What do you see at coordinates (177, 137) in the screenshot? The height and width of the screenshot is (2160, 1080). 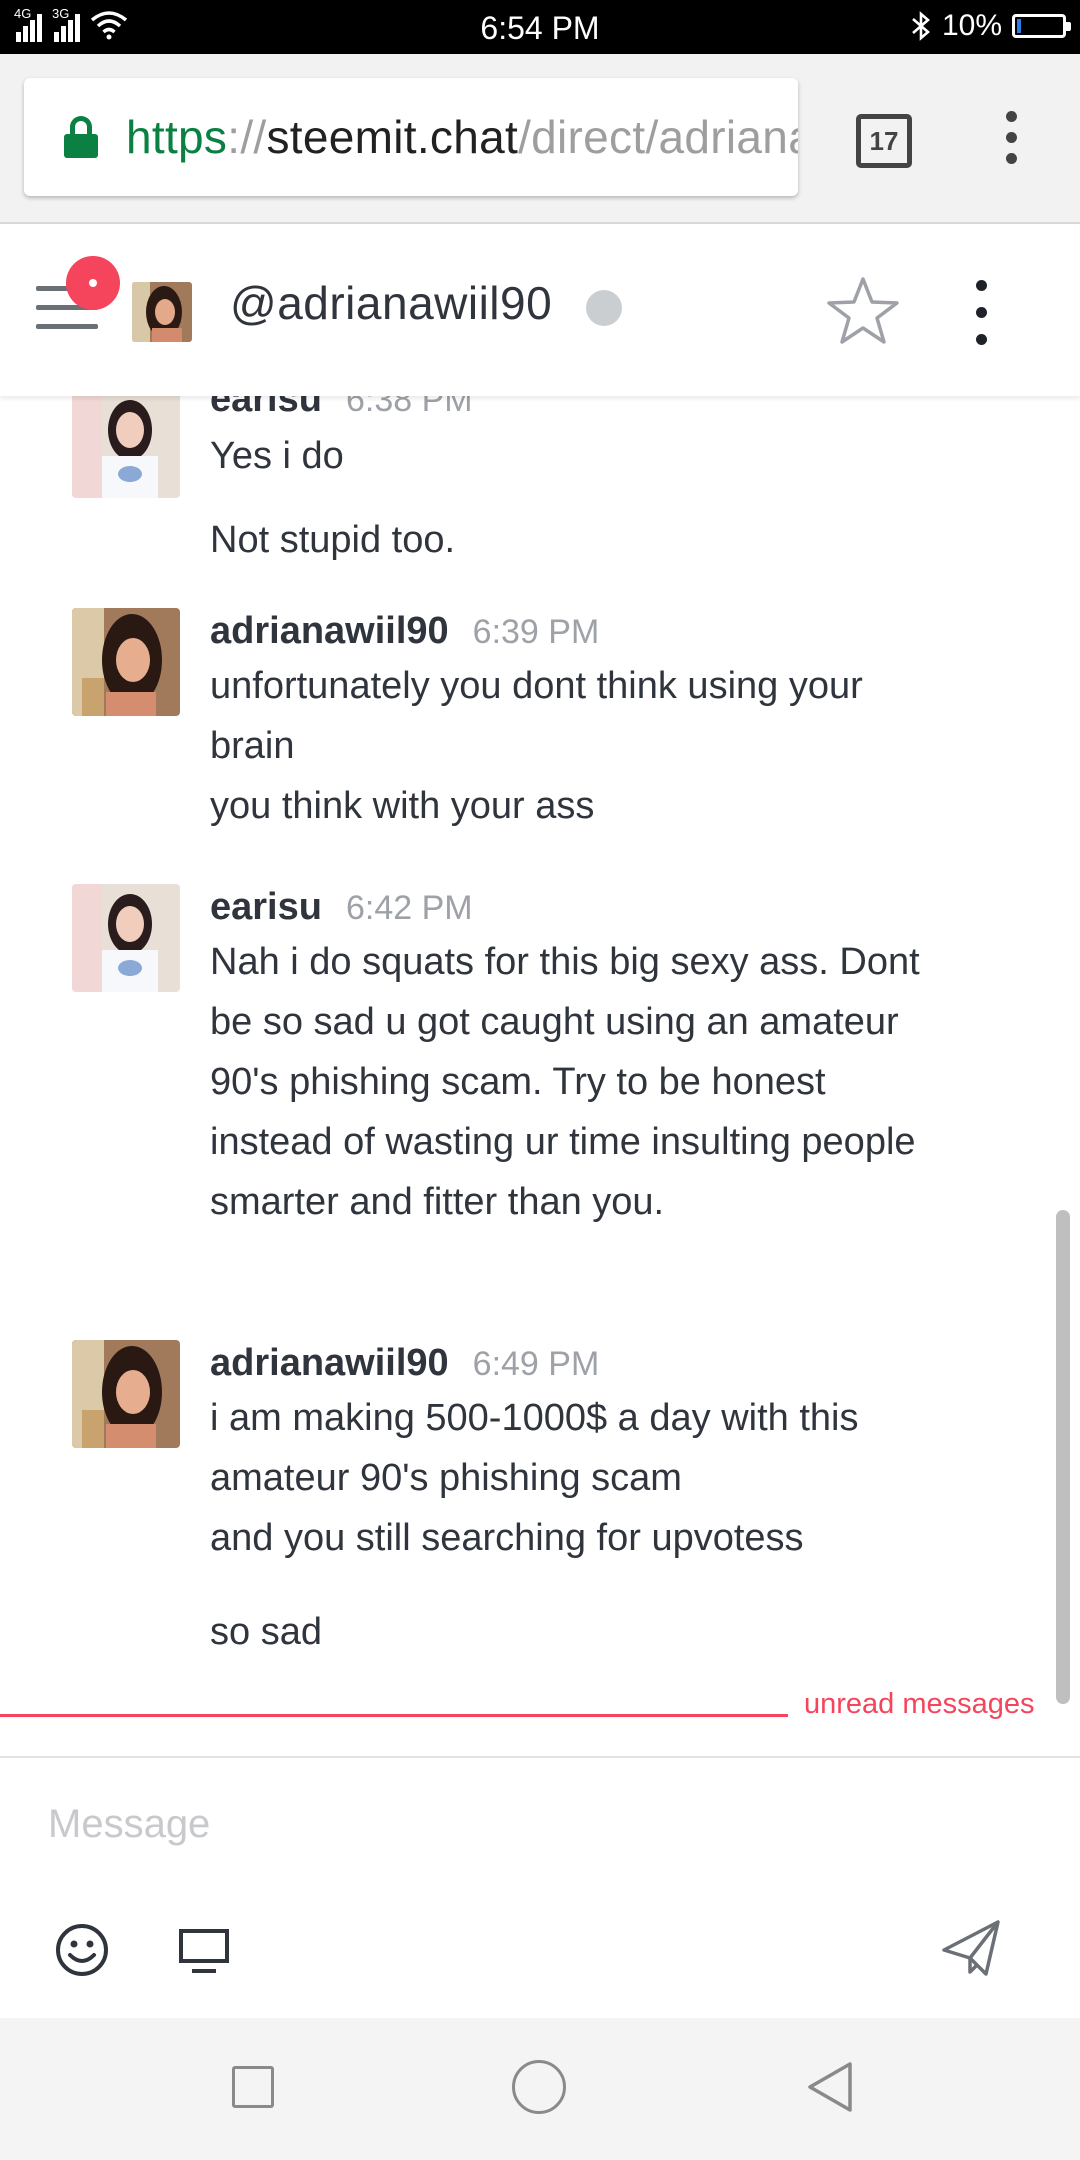 I see `url-scheme: https` at bounding box center [177, 137].